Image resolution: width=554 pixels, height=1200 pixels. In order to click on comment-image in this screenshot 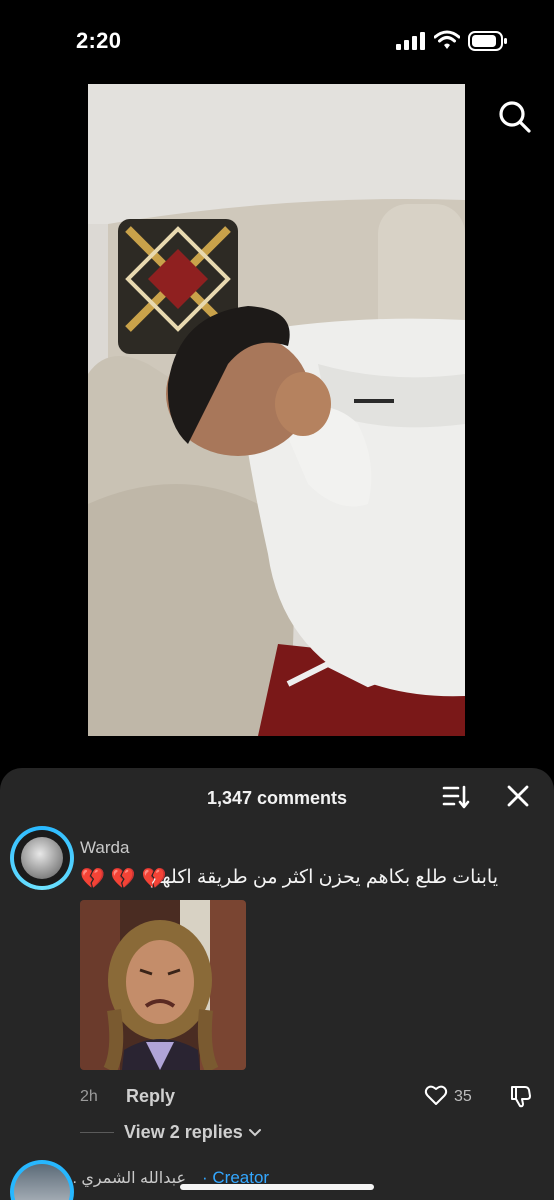, I will do `click(163, 985)`.